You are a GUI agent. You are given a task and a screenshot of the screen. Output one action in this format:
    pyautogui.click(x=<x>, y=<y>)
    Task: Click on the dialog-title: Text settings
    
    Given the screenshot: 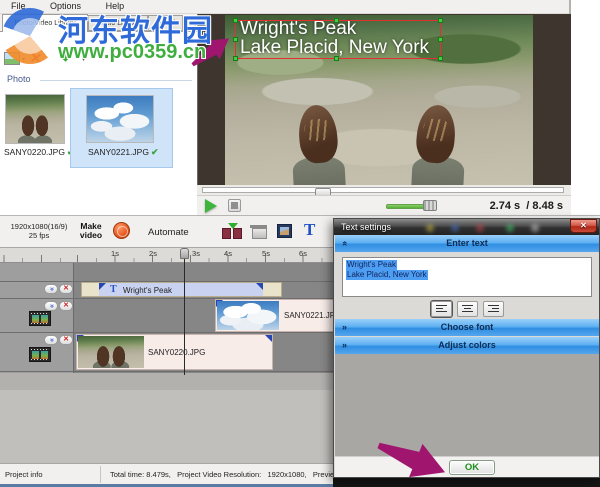 What is the action you would take?
    pyautogui.click(x=366, y=227)
    